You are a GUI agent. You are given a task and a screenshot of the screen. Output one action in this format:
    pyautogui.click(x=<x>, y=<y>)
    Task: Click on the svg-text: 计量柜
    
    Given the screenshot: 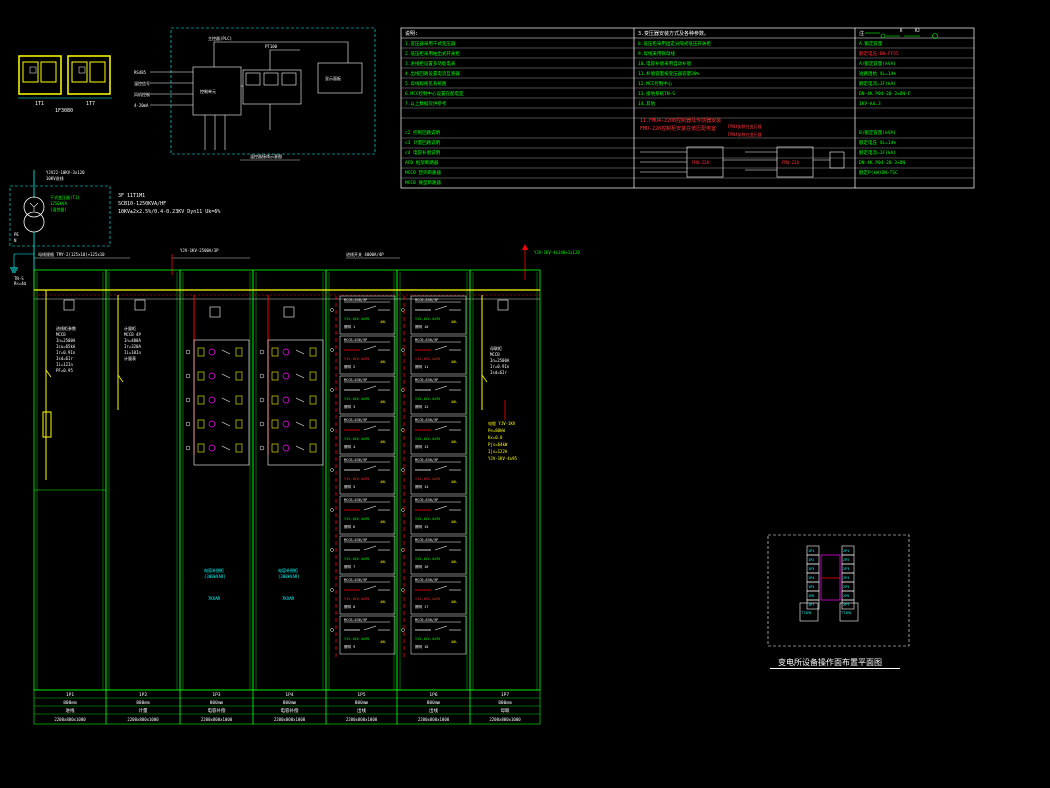 What is the action you would take?
    pyautogui.click(x=130, y=328)
    